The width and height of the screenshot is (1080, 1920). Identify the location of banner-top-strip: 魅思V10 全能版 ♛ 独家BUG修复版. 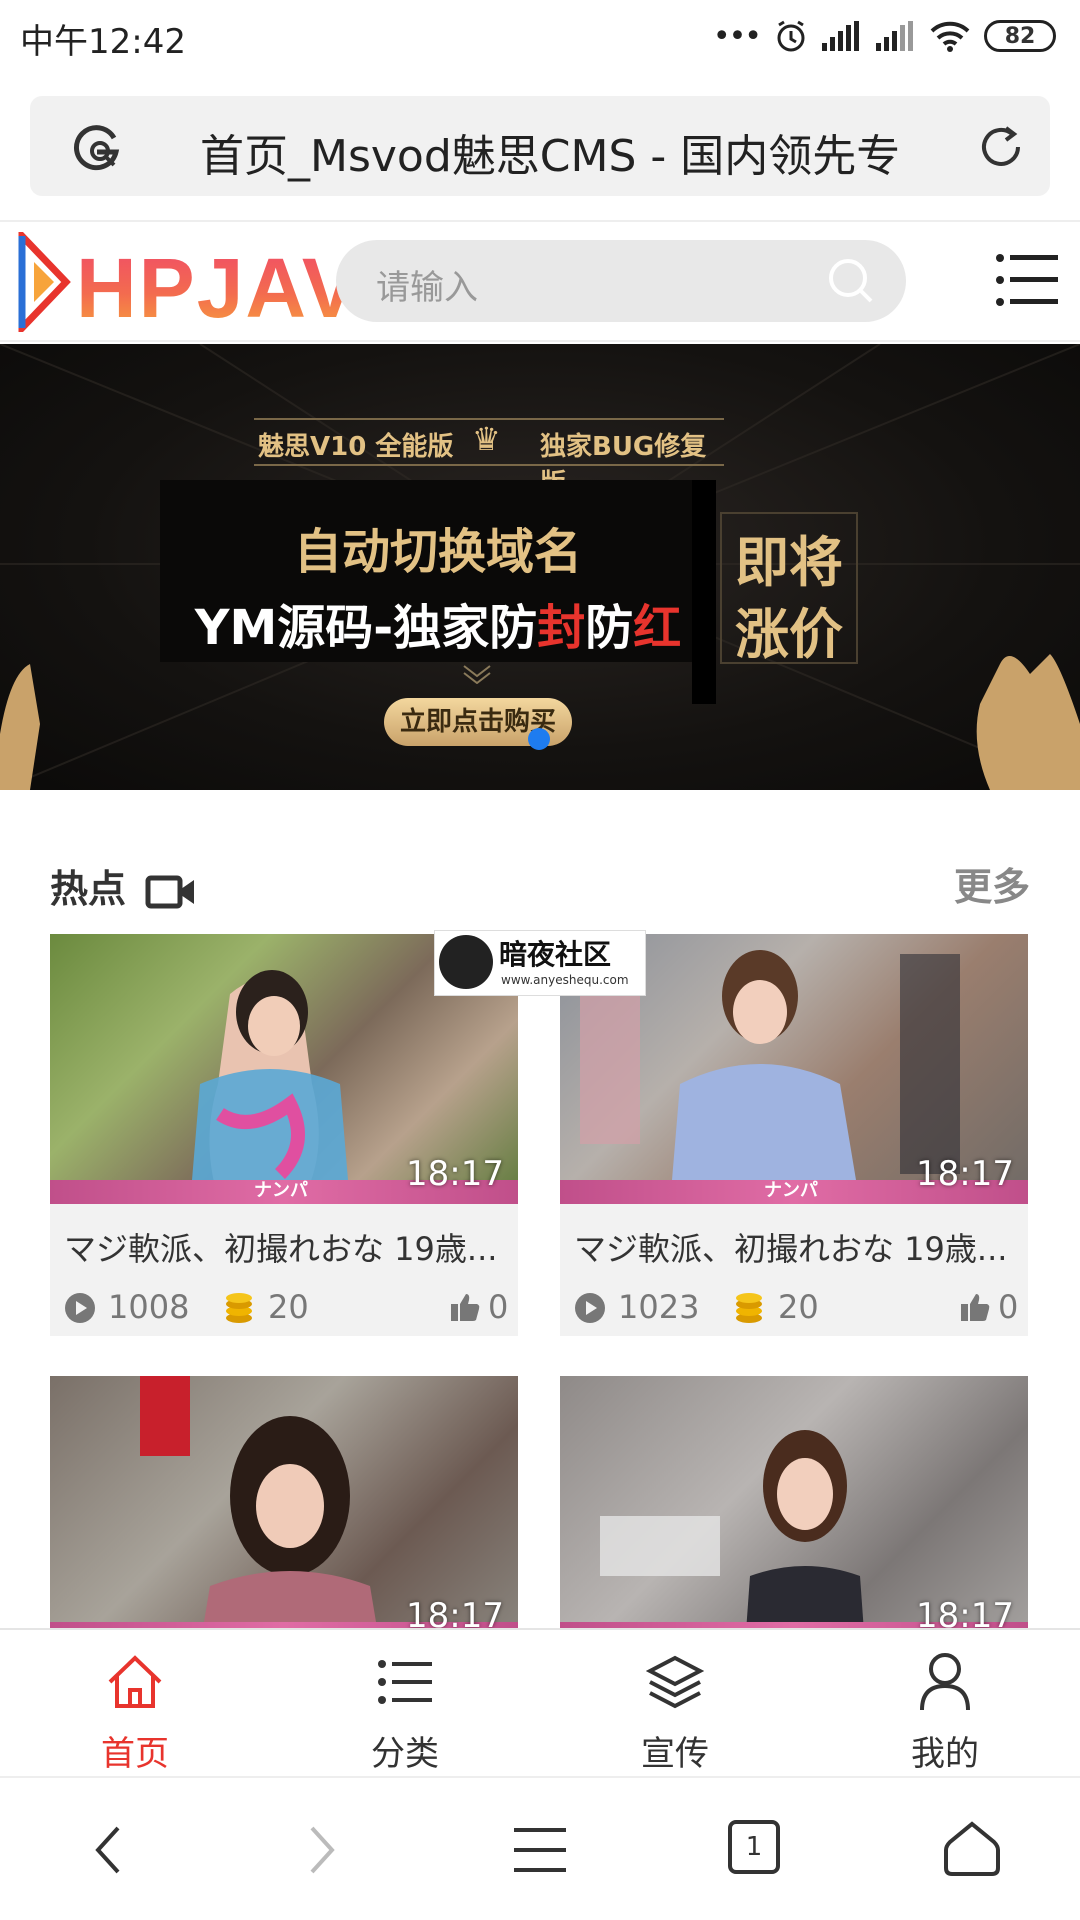
(489, 458).